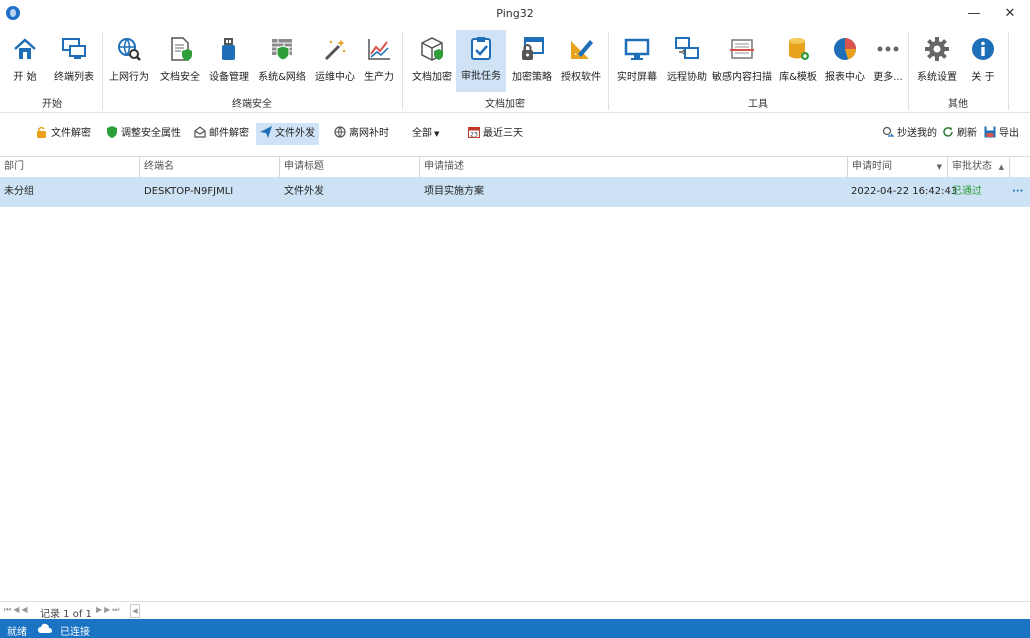 This screenshot has height=638, width=1030. What do you see at coordinates (974, 14) in the screenshot?
I see `minimize-button: —` at bounding box center [974, 14].